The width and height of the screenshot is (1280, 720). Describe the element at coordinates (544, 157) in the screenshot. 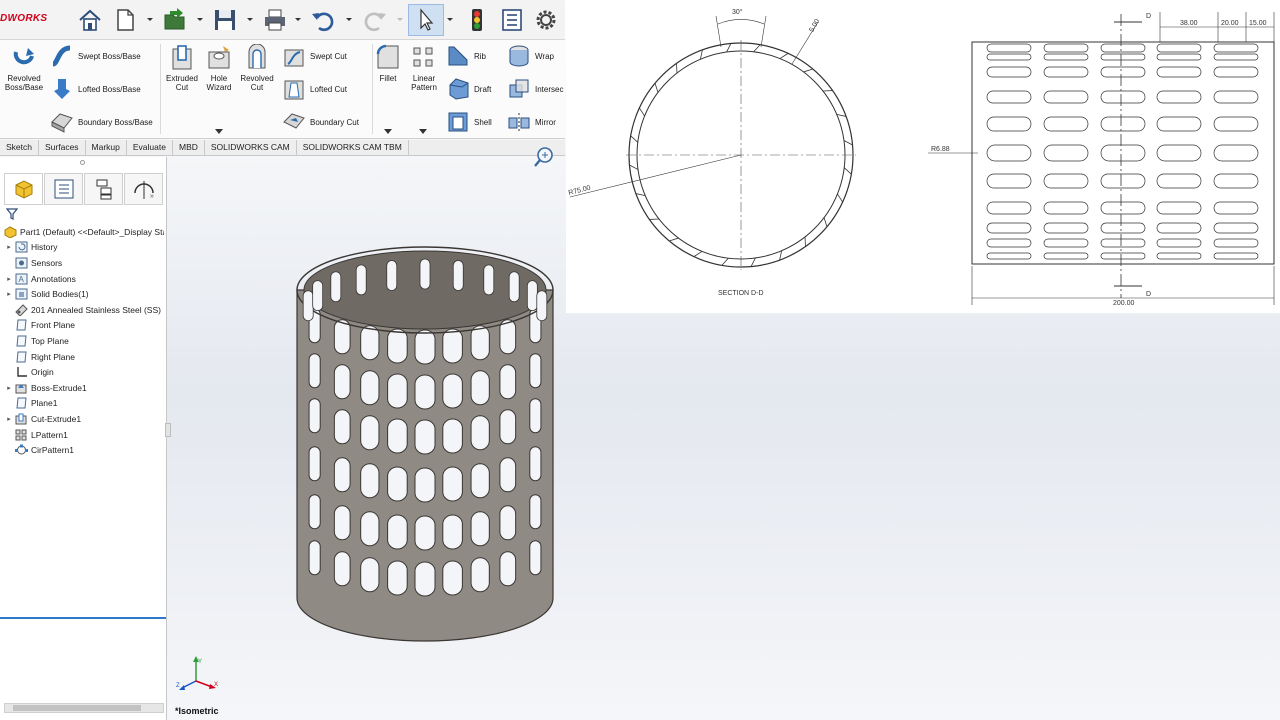

I see `zoom-to-fit-icon` at that location.